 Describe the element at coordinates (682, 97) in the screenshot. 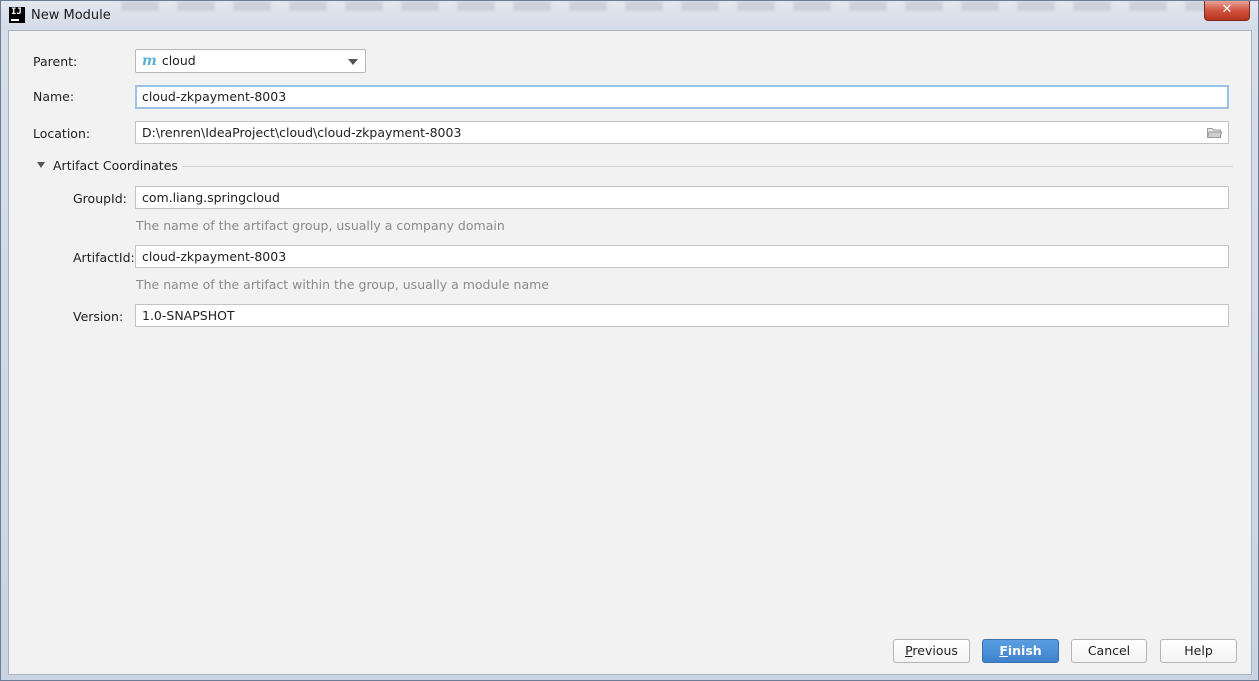

I see `name-input: cloud-zkpayment-8003` at that location.